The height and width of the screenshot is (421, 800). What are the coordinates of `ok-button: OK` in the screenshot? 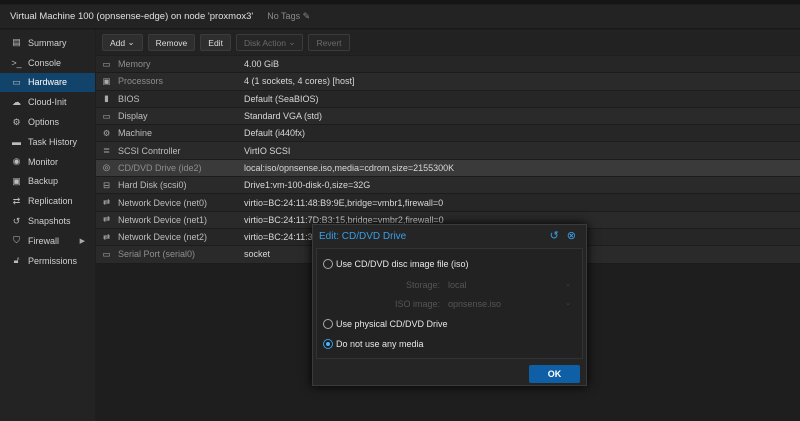 It's located at (554, 374).